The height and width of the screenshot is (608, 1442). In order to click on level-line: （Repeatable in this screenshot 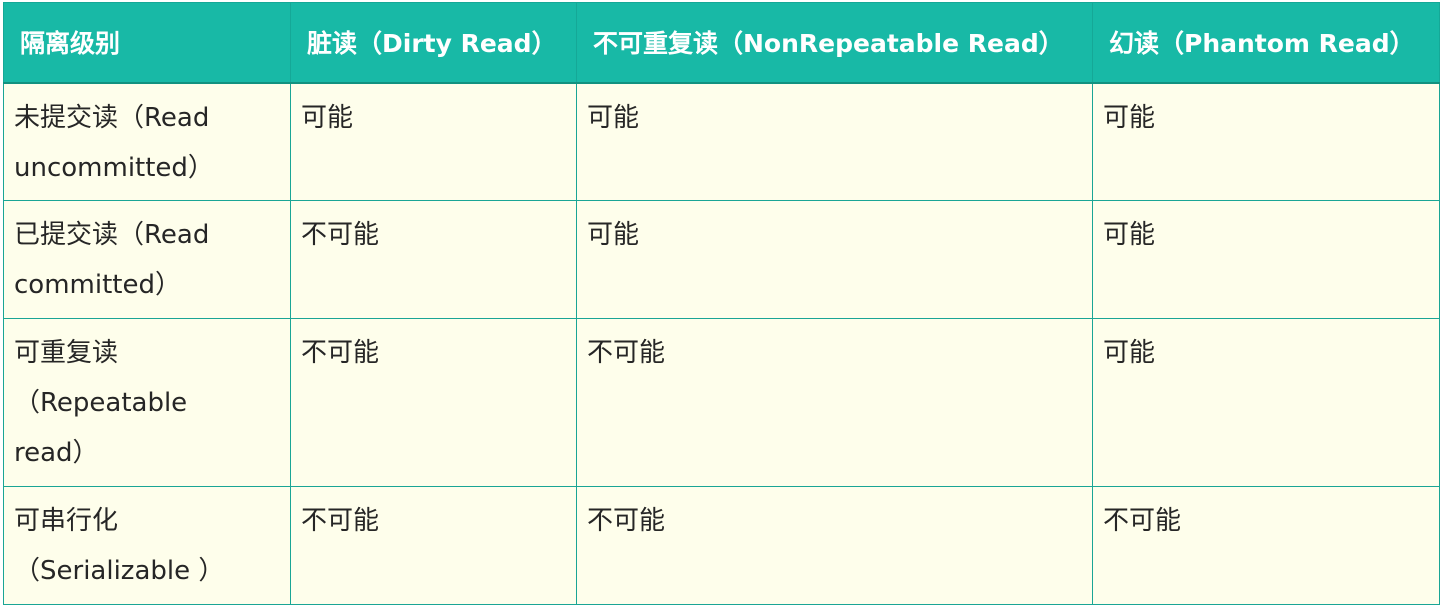, I will do `click(101, 403)`.